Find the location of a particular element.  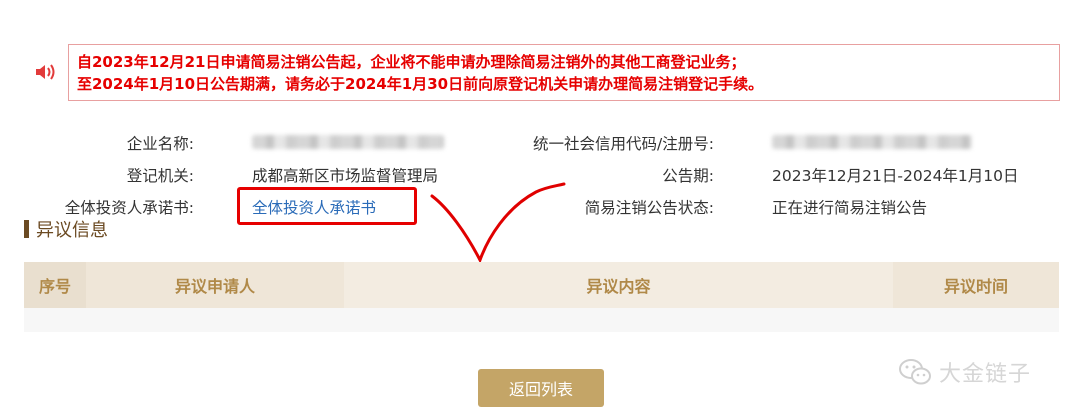

status-value: 正在进行简易注销公告 is located at coordinates (850, 208).